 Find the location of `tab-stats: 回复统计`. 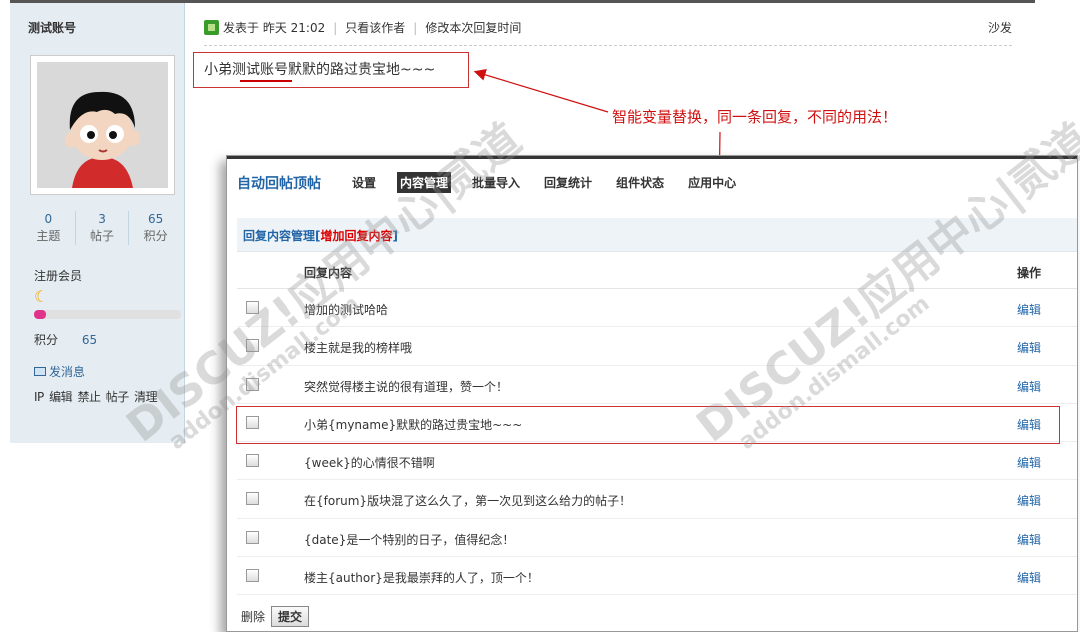

tab-stats: 回复统计 is located at coordinates (568, 182).